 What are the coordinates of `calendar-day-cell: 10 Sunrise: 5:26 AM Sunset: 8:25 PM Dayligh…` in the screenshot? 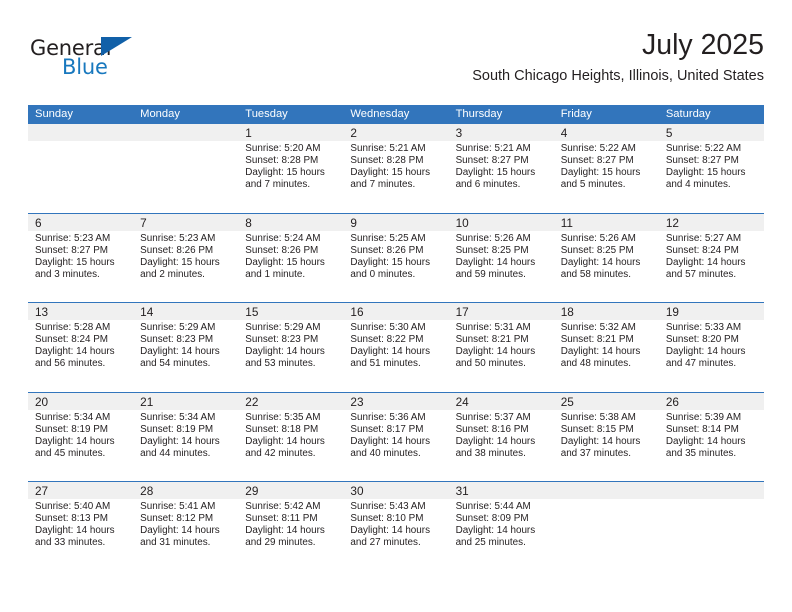 It's located at (501, 257).